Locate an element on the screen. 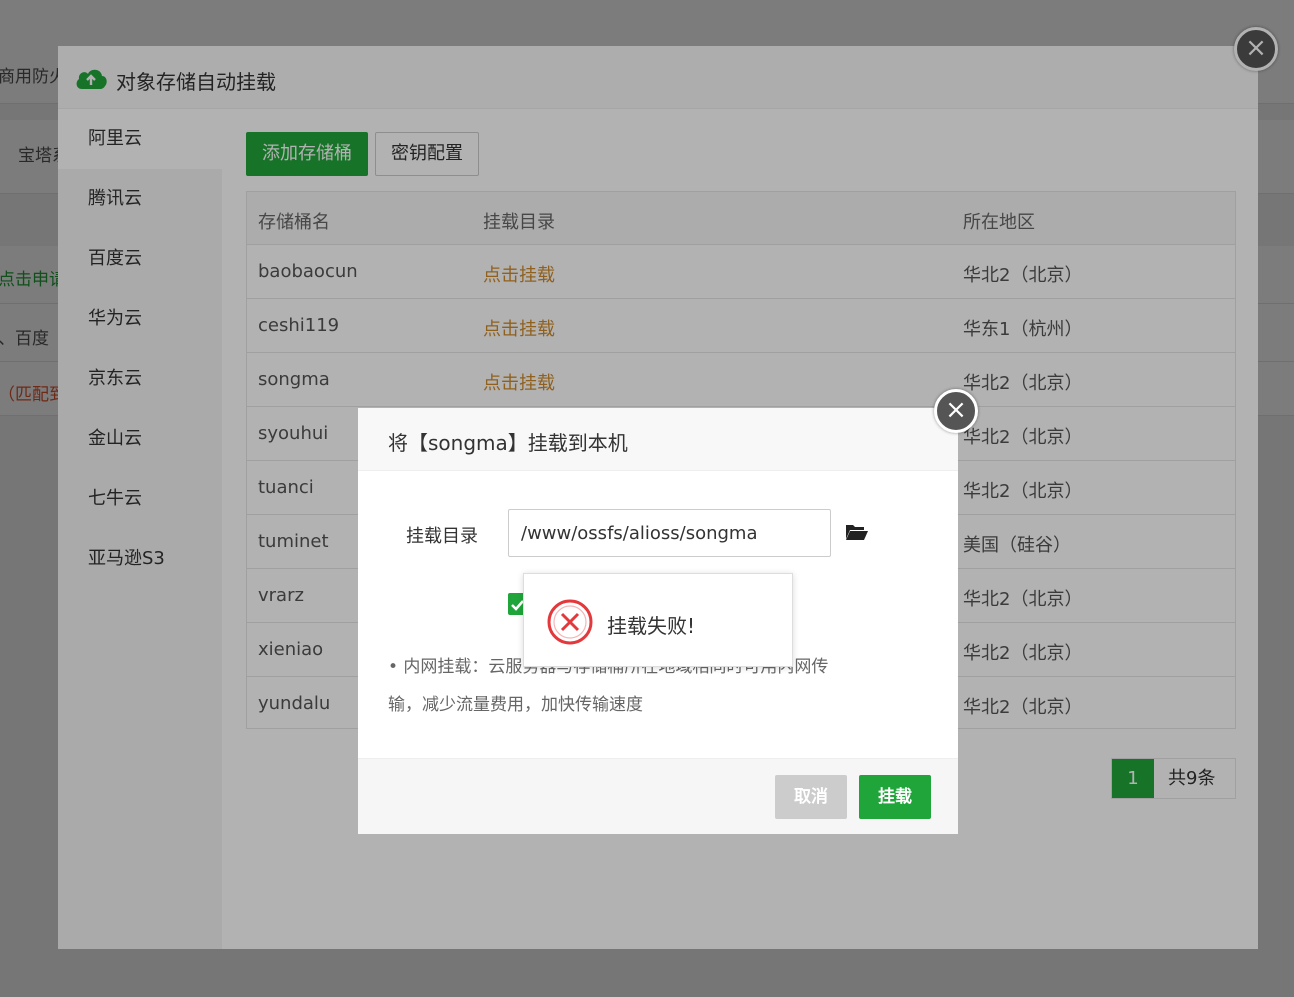  mount-dir-input is located at coordinates (669, 533).